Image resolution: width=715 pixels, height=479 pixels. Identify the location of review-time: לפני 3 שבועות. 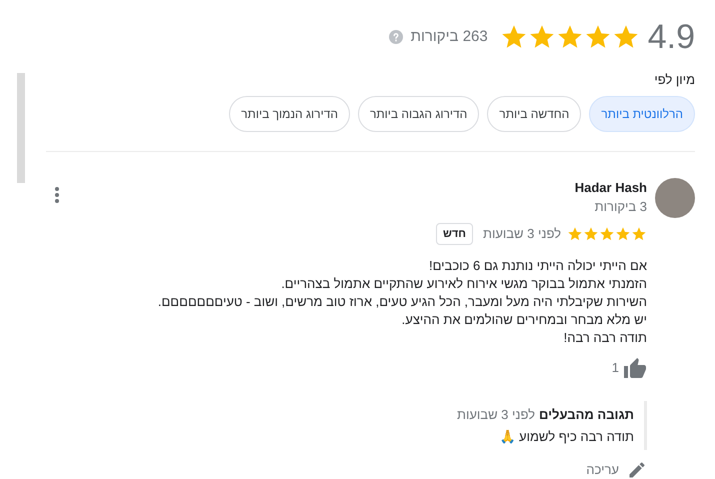
(521, 234).